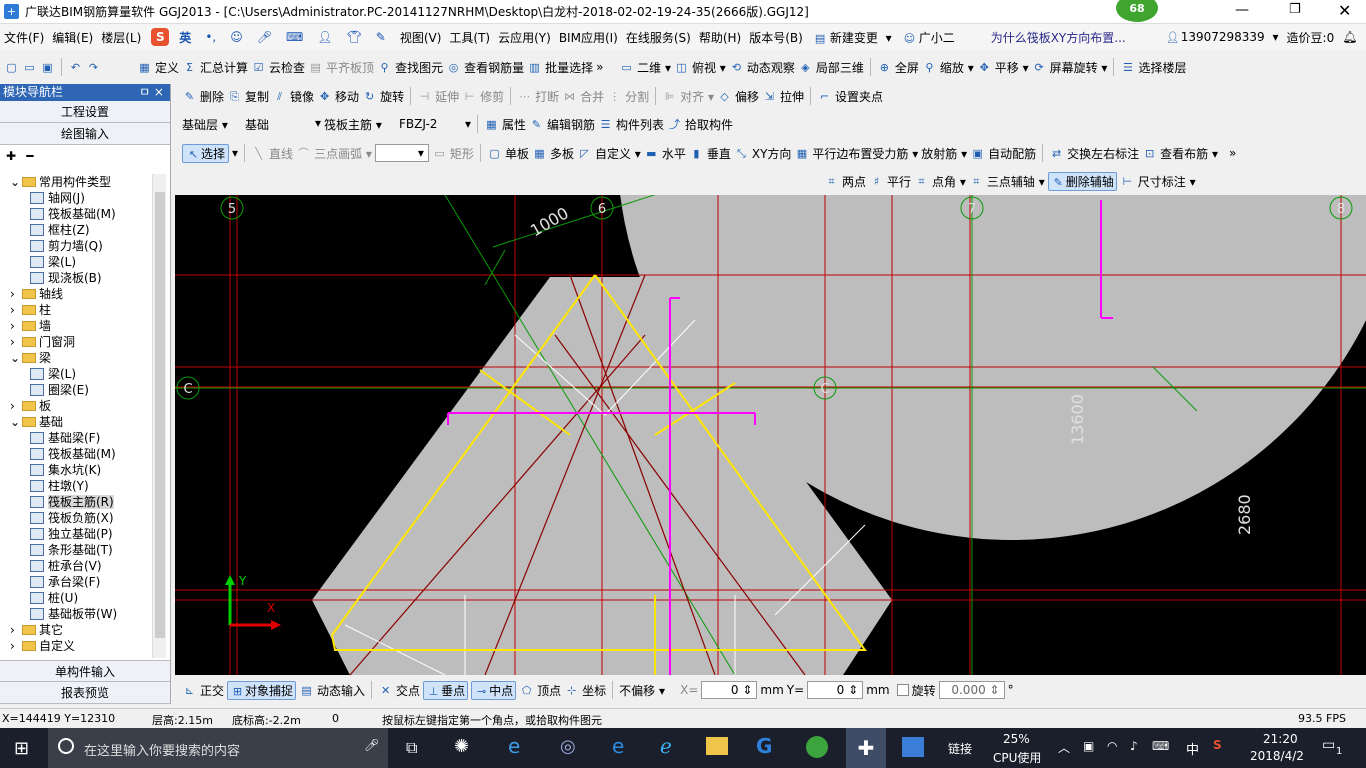 The width and height of the screenshot is (1366, 768). Describe the element at coordinates (341, 690) in the screenshot. I see `dynamic-input-button: 动态输入` at that location.